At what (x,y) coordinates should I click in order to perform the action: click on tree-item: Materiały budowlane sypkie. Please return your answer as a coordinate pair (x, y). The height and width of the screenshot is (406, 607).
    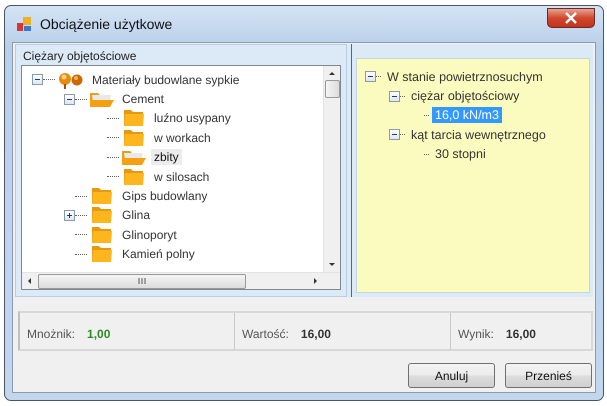
    Looking at the image, I should click on (165, 80).